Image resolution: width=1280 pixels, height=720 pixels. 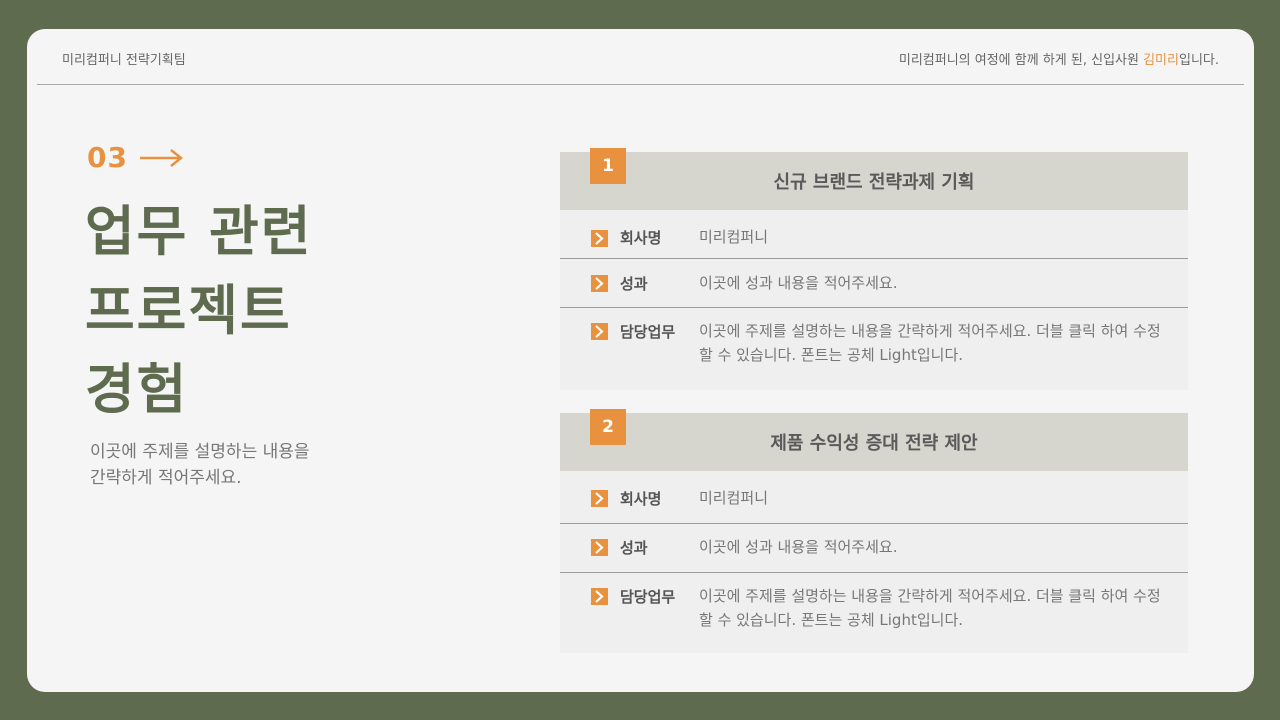 I want to click on section-number-text: 03, so click(x=107, y=157).